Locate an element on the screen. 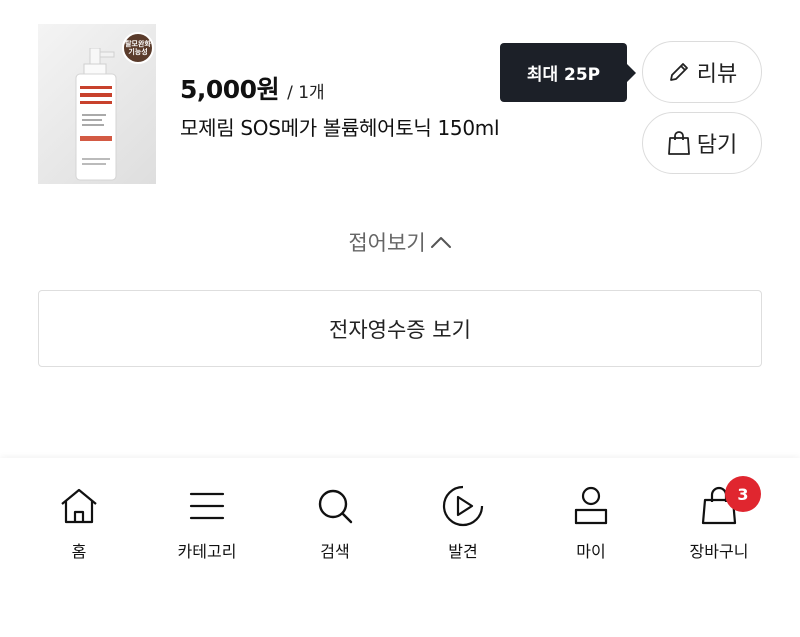 The height and width of the screenshot is (637, 800). collapse-label: 접어보기 is located at coordinates (387, 243).